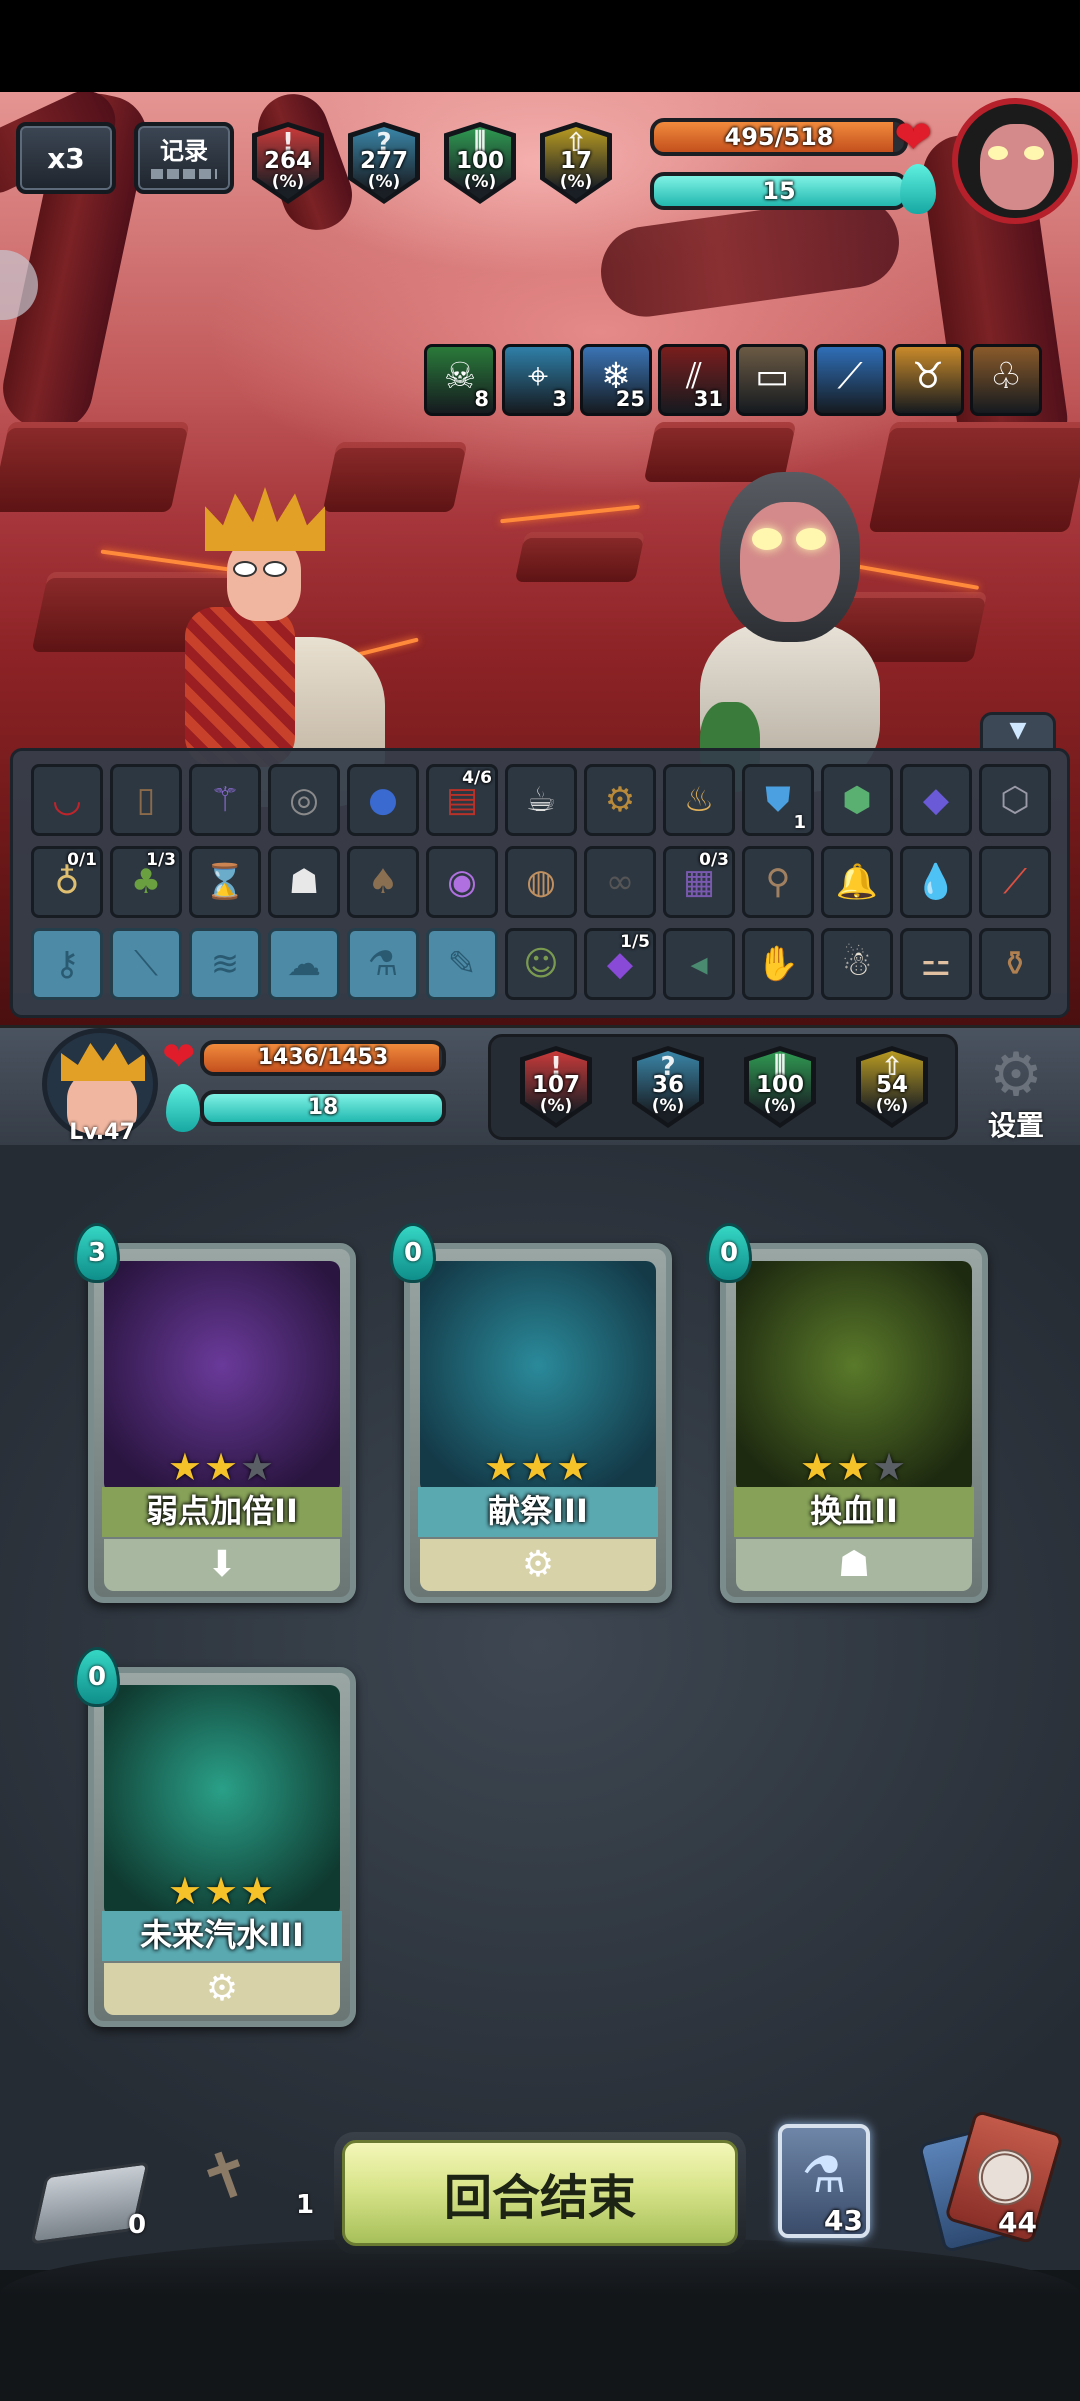 The height and width of the screenshot is (2401, 1080). I want to click on relic-slot: ⚍, so click(936, 964).